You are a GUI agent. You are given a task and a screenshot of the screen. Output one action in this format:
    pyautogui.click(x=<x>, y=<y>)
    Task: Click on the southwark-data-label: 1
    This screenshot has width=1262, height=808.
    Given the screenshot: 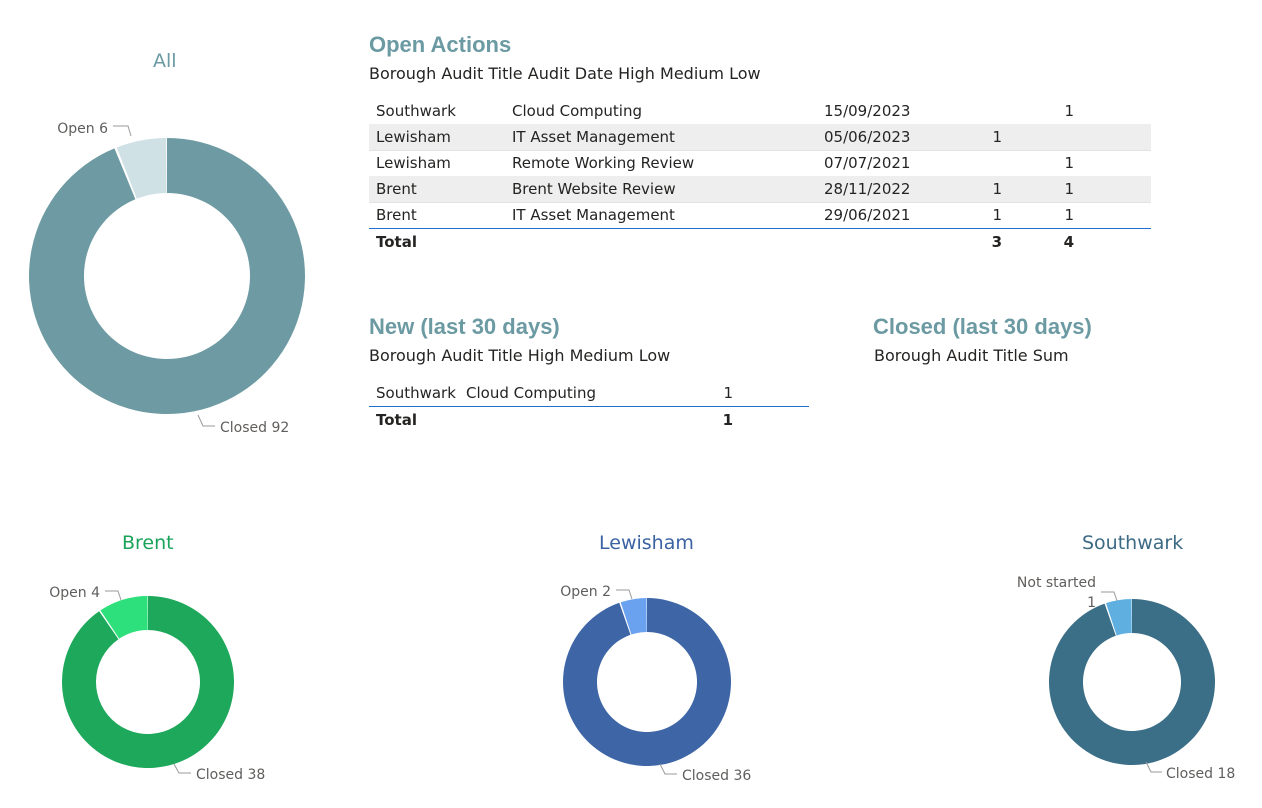 What is the action you would take?
    pyautogui.click(x=1091, y=603)
    